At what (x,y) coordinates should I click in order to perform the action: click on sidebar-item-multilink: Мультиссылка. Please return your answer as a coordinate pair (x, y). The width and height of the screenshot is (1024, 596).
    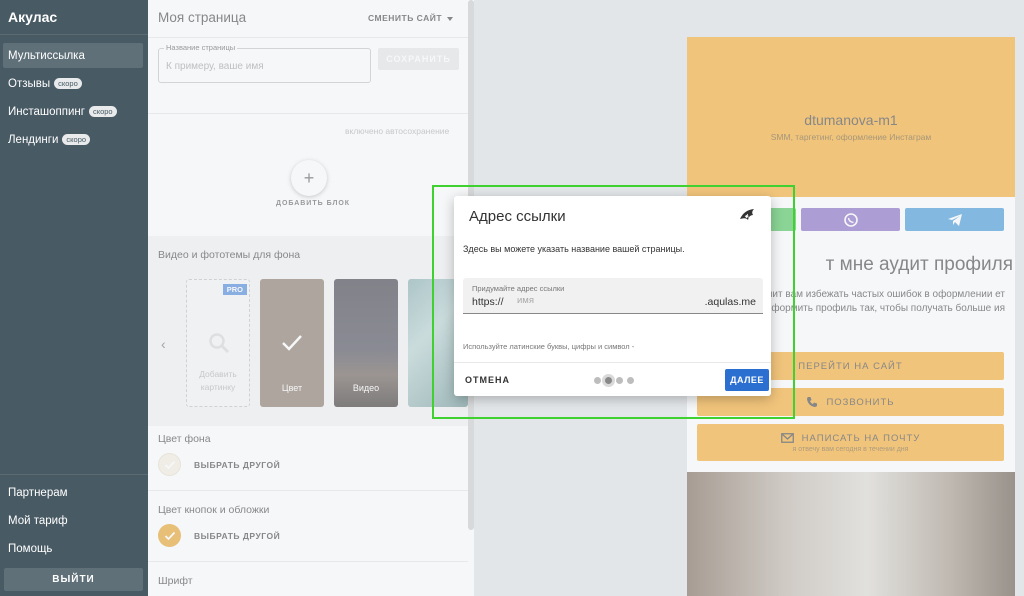
    Looking at the image, I should click on (73, 55).